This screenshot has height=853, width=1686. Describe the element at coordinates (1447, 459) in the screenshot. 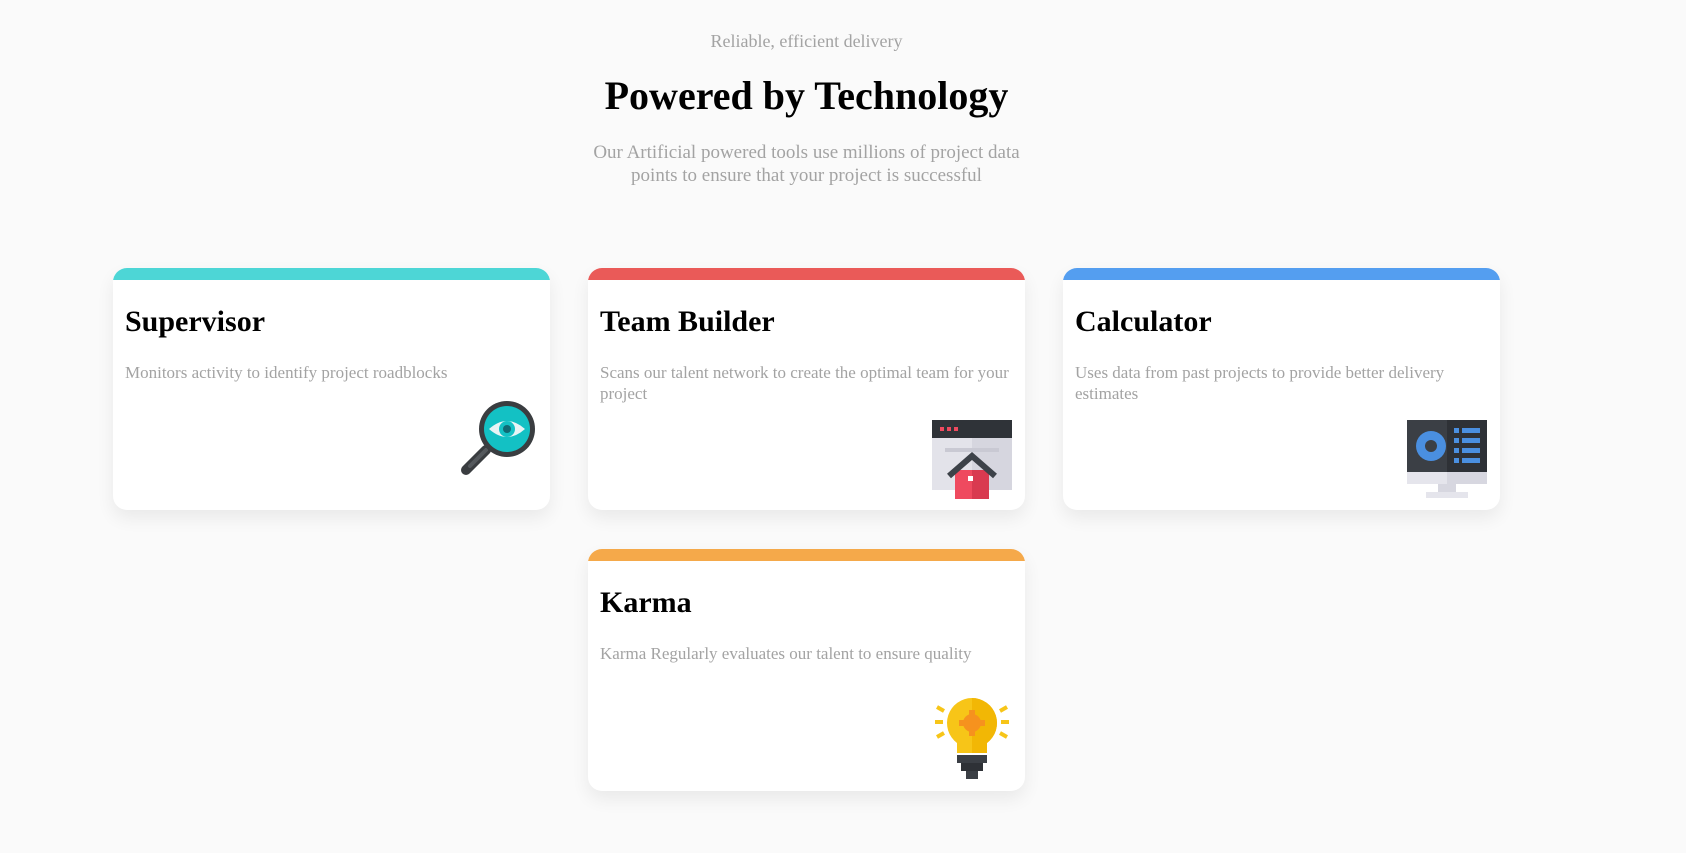

I see `monitor-dashboard-icon` at that location.